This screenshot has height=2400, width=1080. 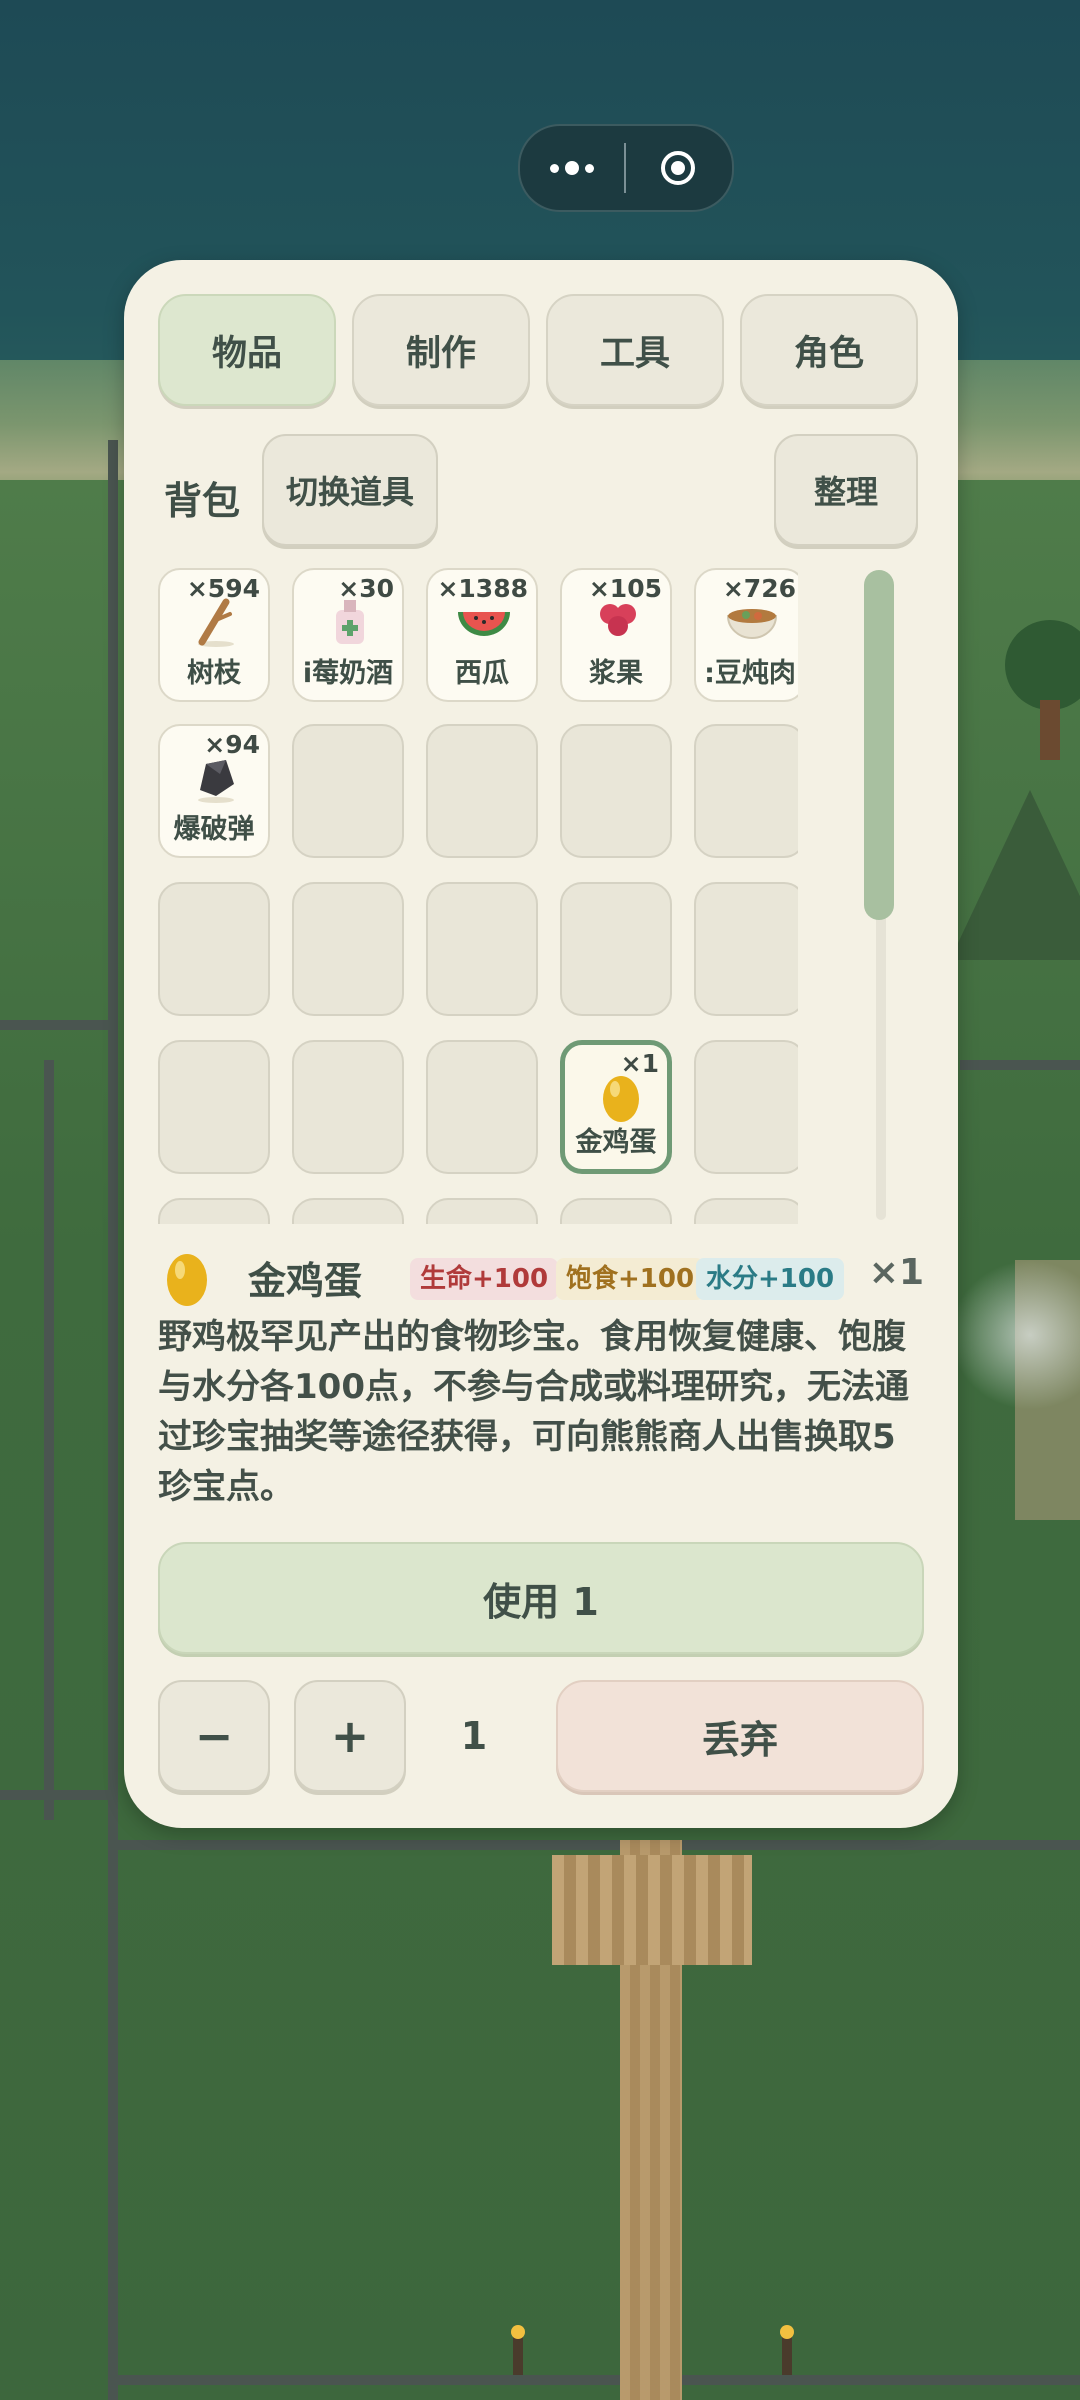 What do you see at coordinates (247, 350) in the screenshot?
I see `tab-items: 物品` at bounding box center [247, 350].